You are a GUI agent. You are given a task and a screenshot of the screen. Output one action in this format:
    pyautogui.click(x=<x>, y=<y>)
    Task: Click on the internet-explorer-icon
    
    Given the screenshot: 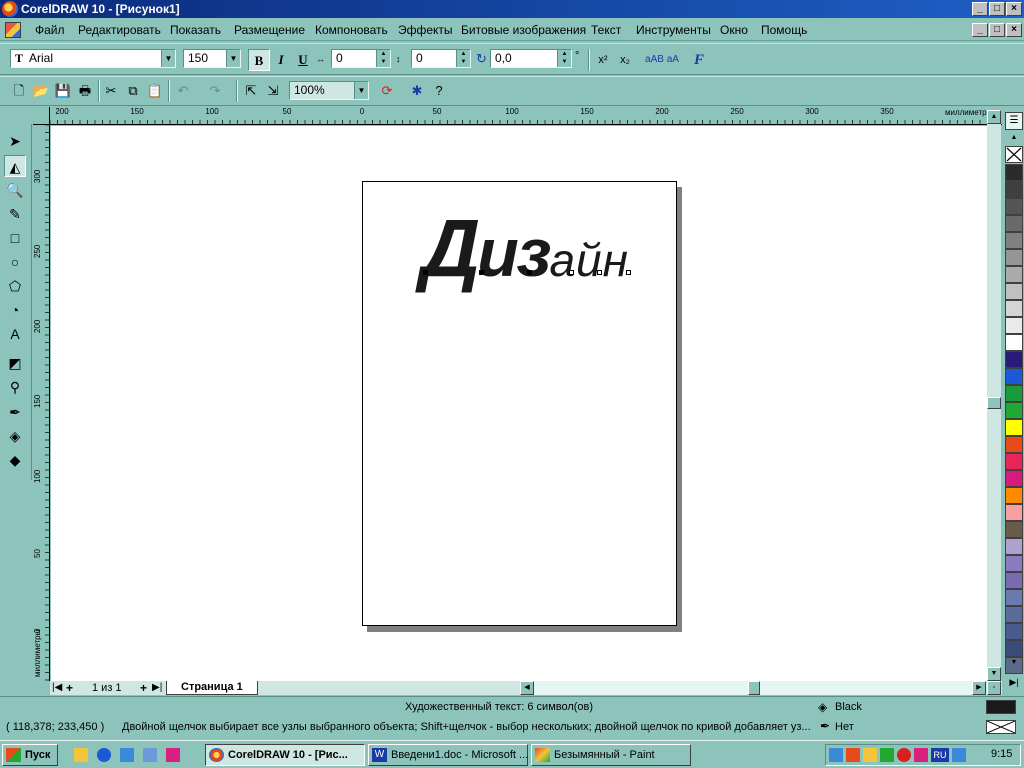 What is the action you would take?
    pyautogui.click(x=104, y=755)
    